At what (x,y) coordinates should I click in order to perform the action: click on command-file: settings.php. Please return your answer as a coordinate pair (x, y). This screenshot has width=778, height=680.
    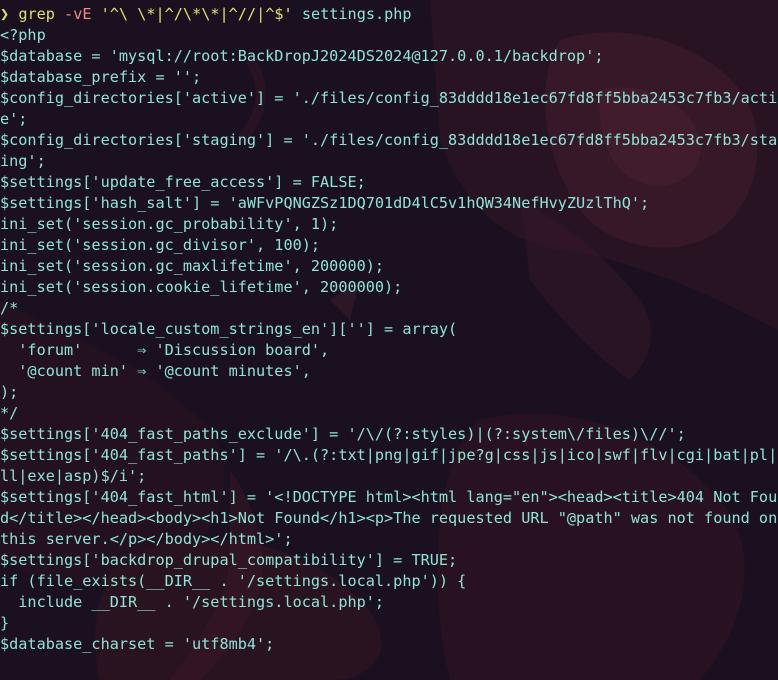
    Looking at the image, I should click on (356, 14).